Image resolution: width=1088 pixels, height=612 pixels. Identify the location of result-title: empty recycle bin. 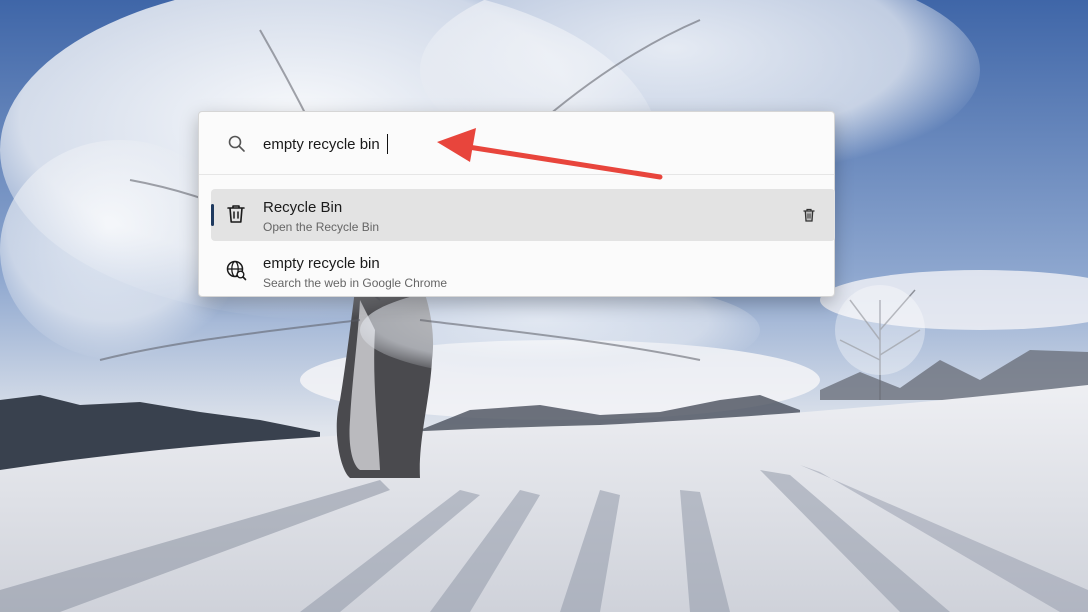
(321, 263).